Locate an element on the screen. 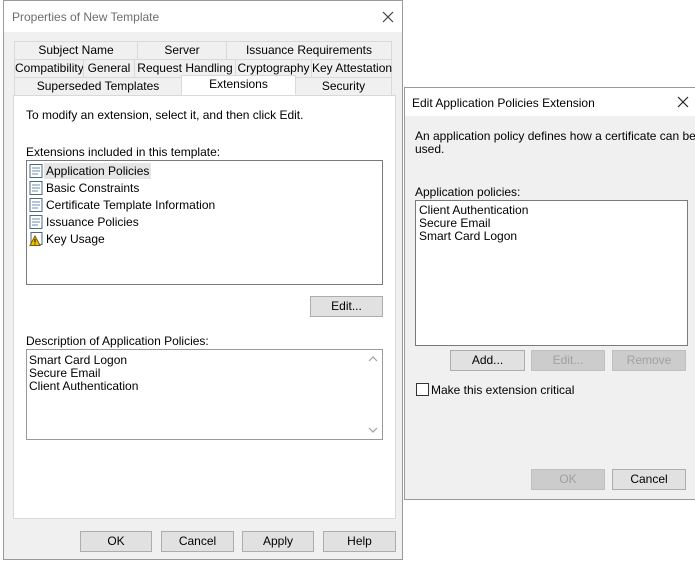 The width and height of the screenshot is (695, 562). scroll-down-icon is located at coordinates (373, 430).